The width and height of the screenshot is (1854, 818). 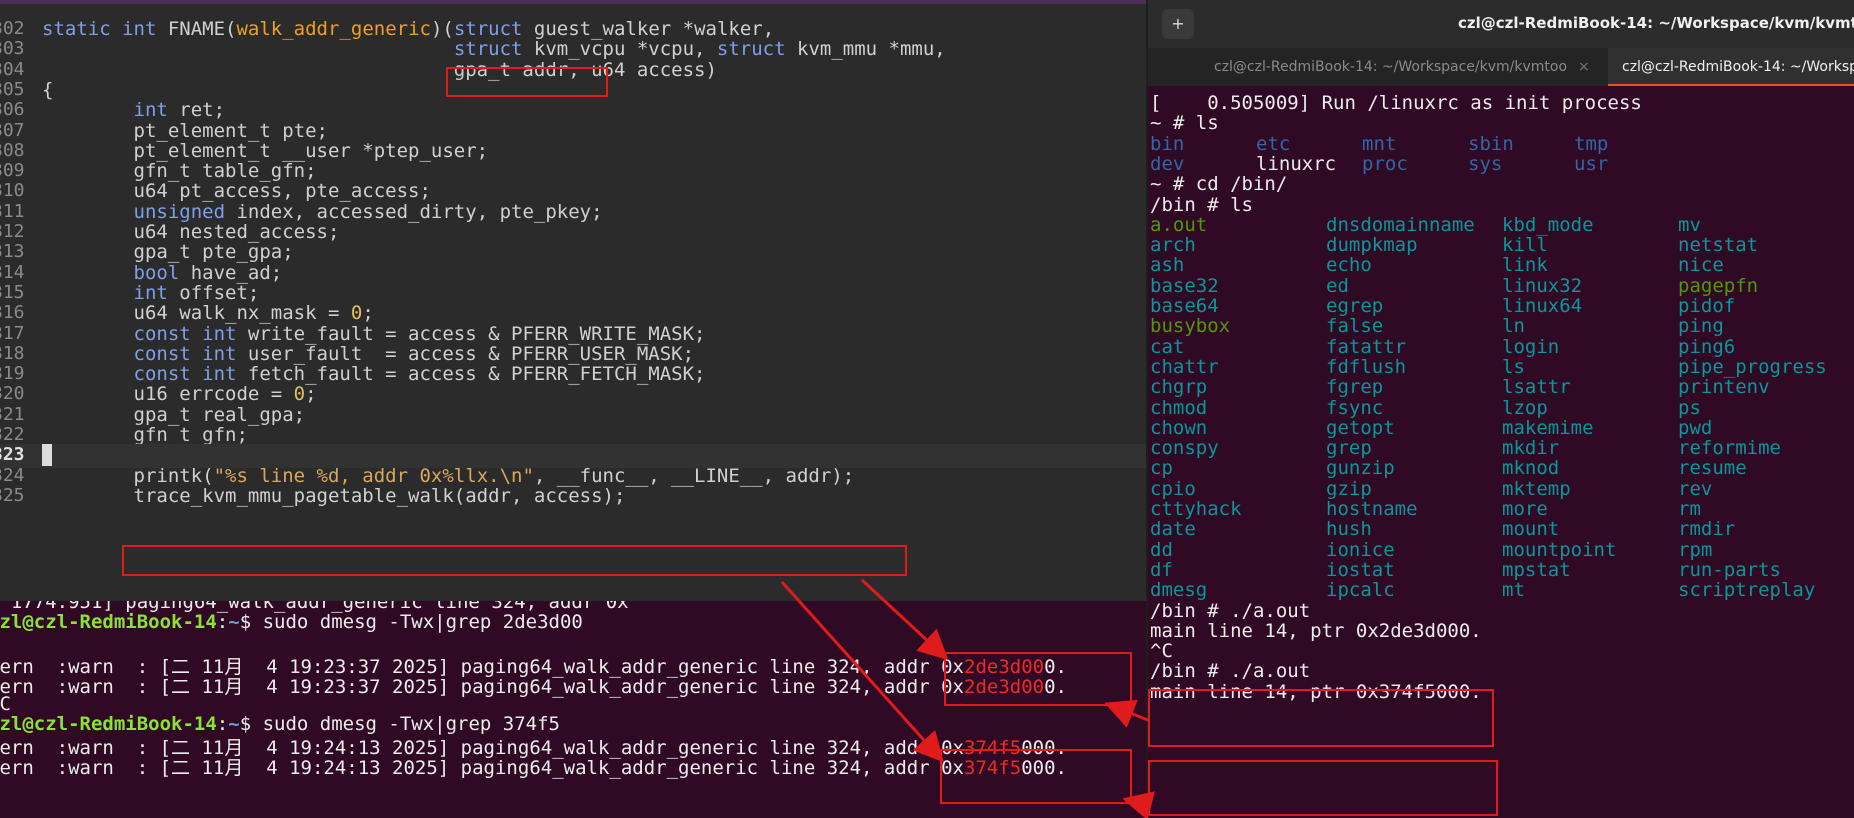 I want to click on annotation-arrows, so click(x=967, y=698).